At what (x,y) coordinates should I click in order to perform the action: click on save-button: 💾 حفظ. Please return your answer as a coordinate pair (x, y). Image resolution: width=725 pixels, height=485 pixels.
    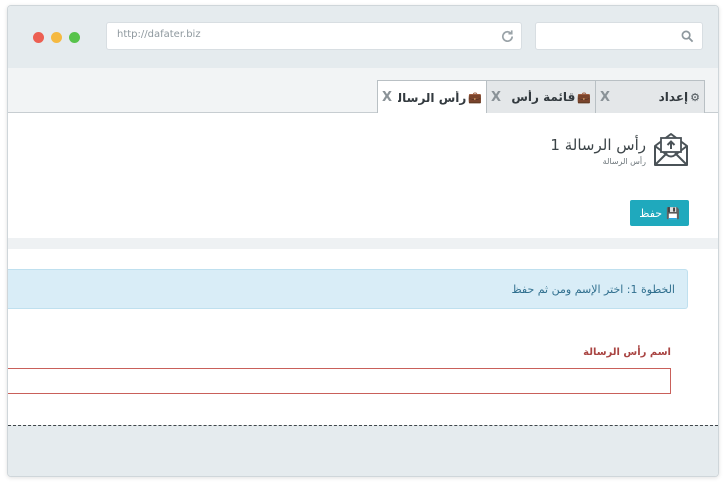
    Looking at the image, I should click on (659, 213).